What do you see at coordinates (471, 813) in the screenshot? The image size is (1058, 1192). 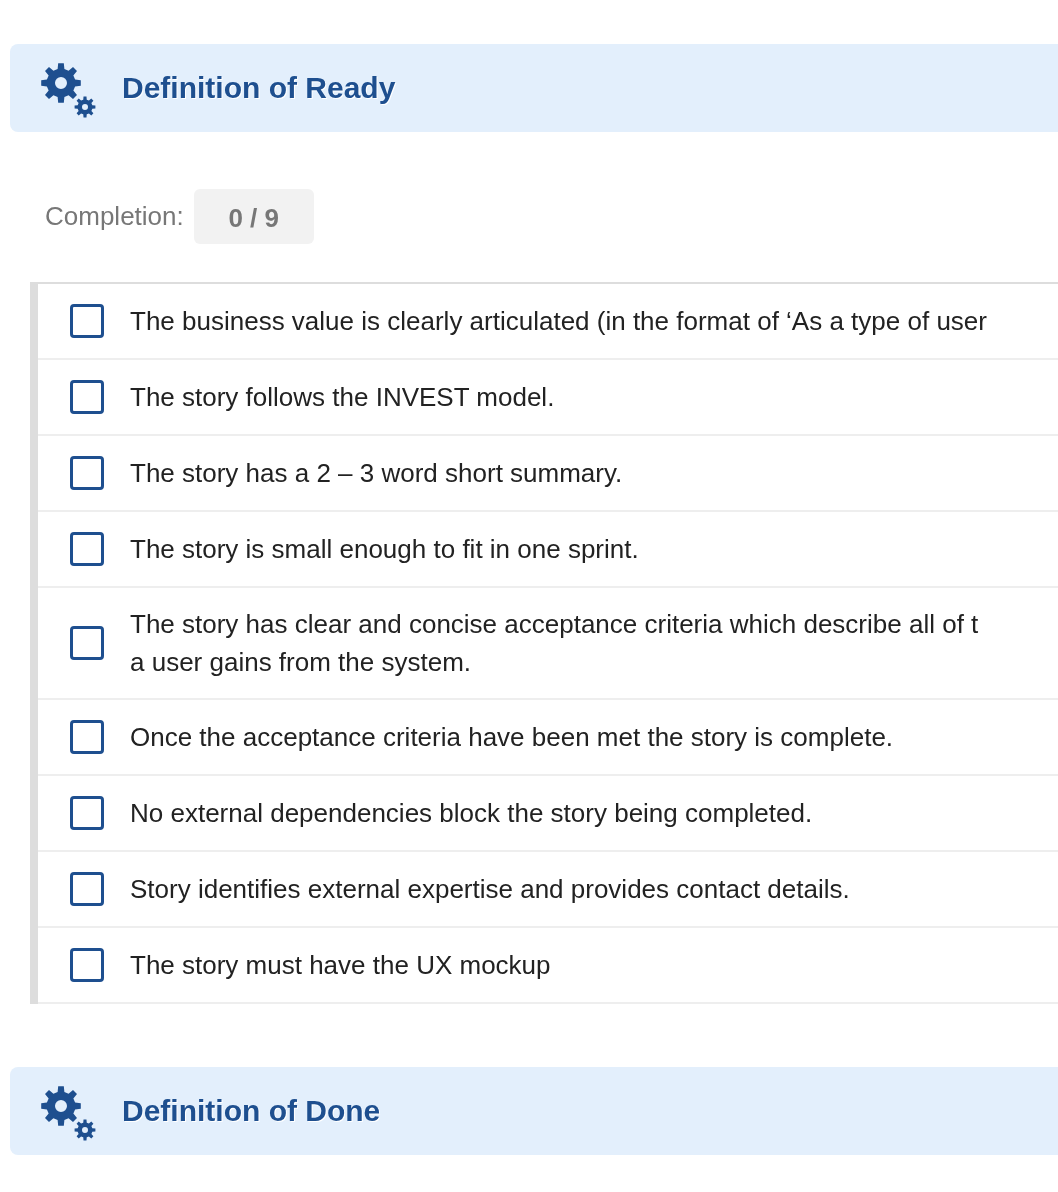 I see `checklist-item-text: No external dependencies block the story being completed.` at bounding box center [471, 813].